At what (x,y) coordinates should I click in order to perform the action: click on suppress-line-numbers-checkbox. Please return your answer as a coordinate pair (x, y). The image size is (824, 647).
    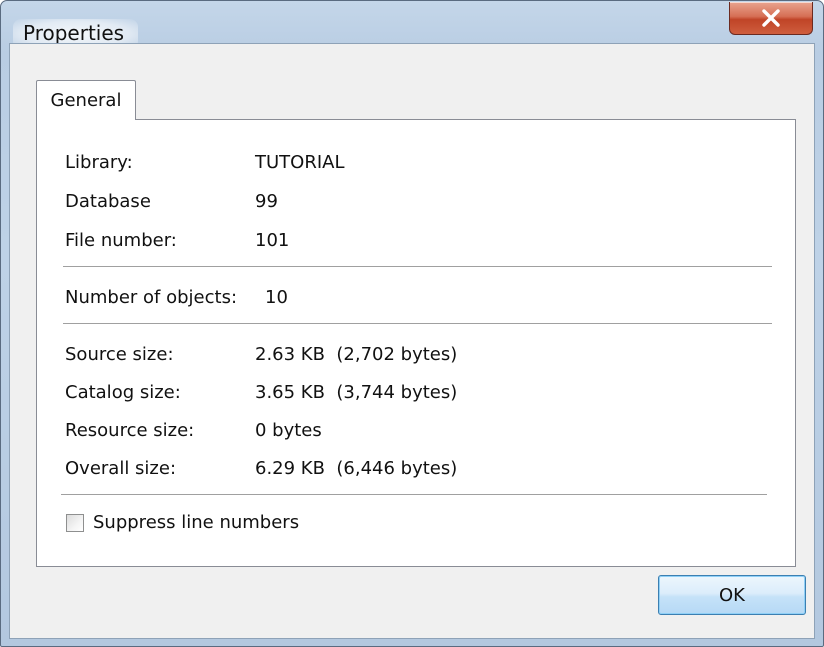
    Looking at the image, I should click on (75, 523).